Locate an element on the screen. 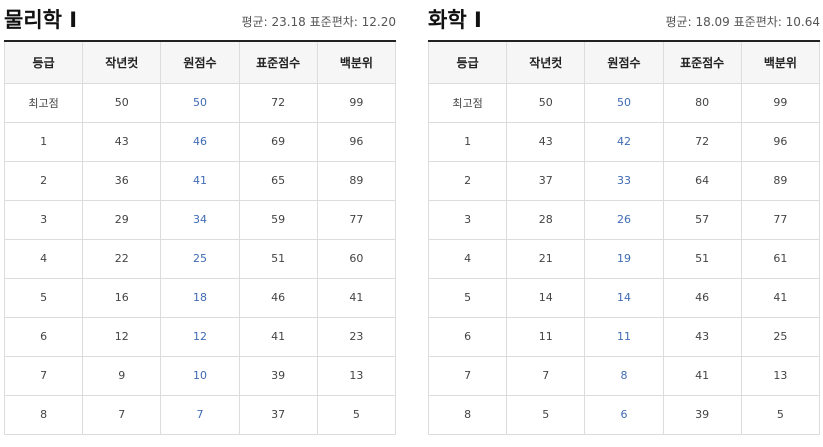 The image size is (823, 447). cell-raw-score: 10 is located at coordinates (200, 375).